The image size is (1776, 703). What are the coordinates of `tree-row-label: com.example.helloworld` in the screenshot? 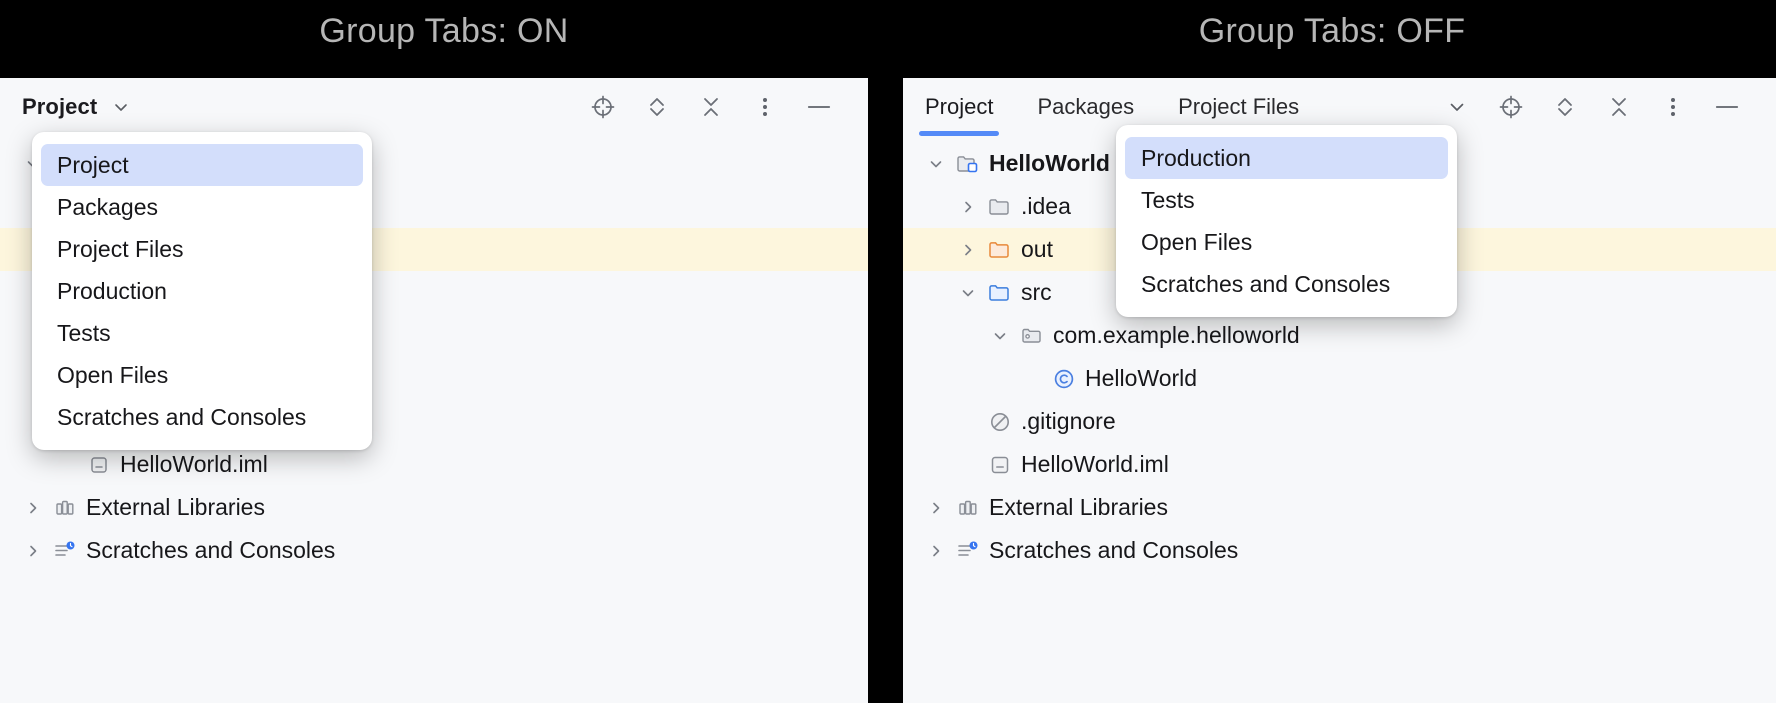 It's located at (1176, 335).